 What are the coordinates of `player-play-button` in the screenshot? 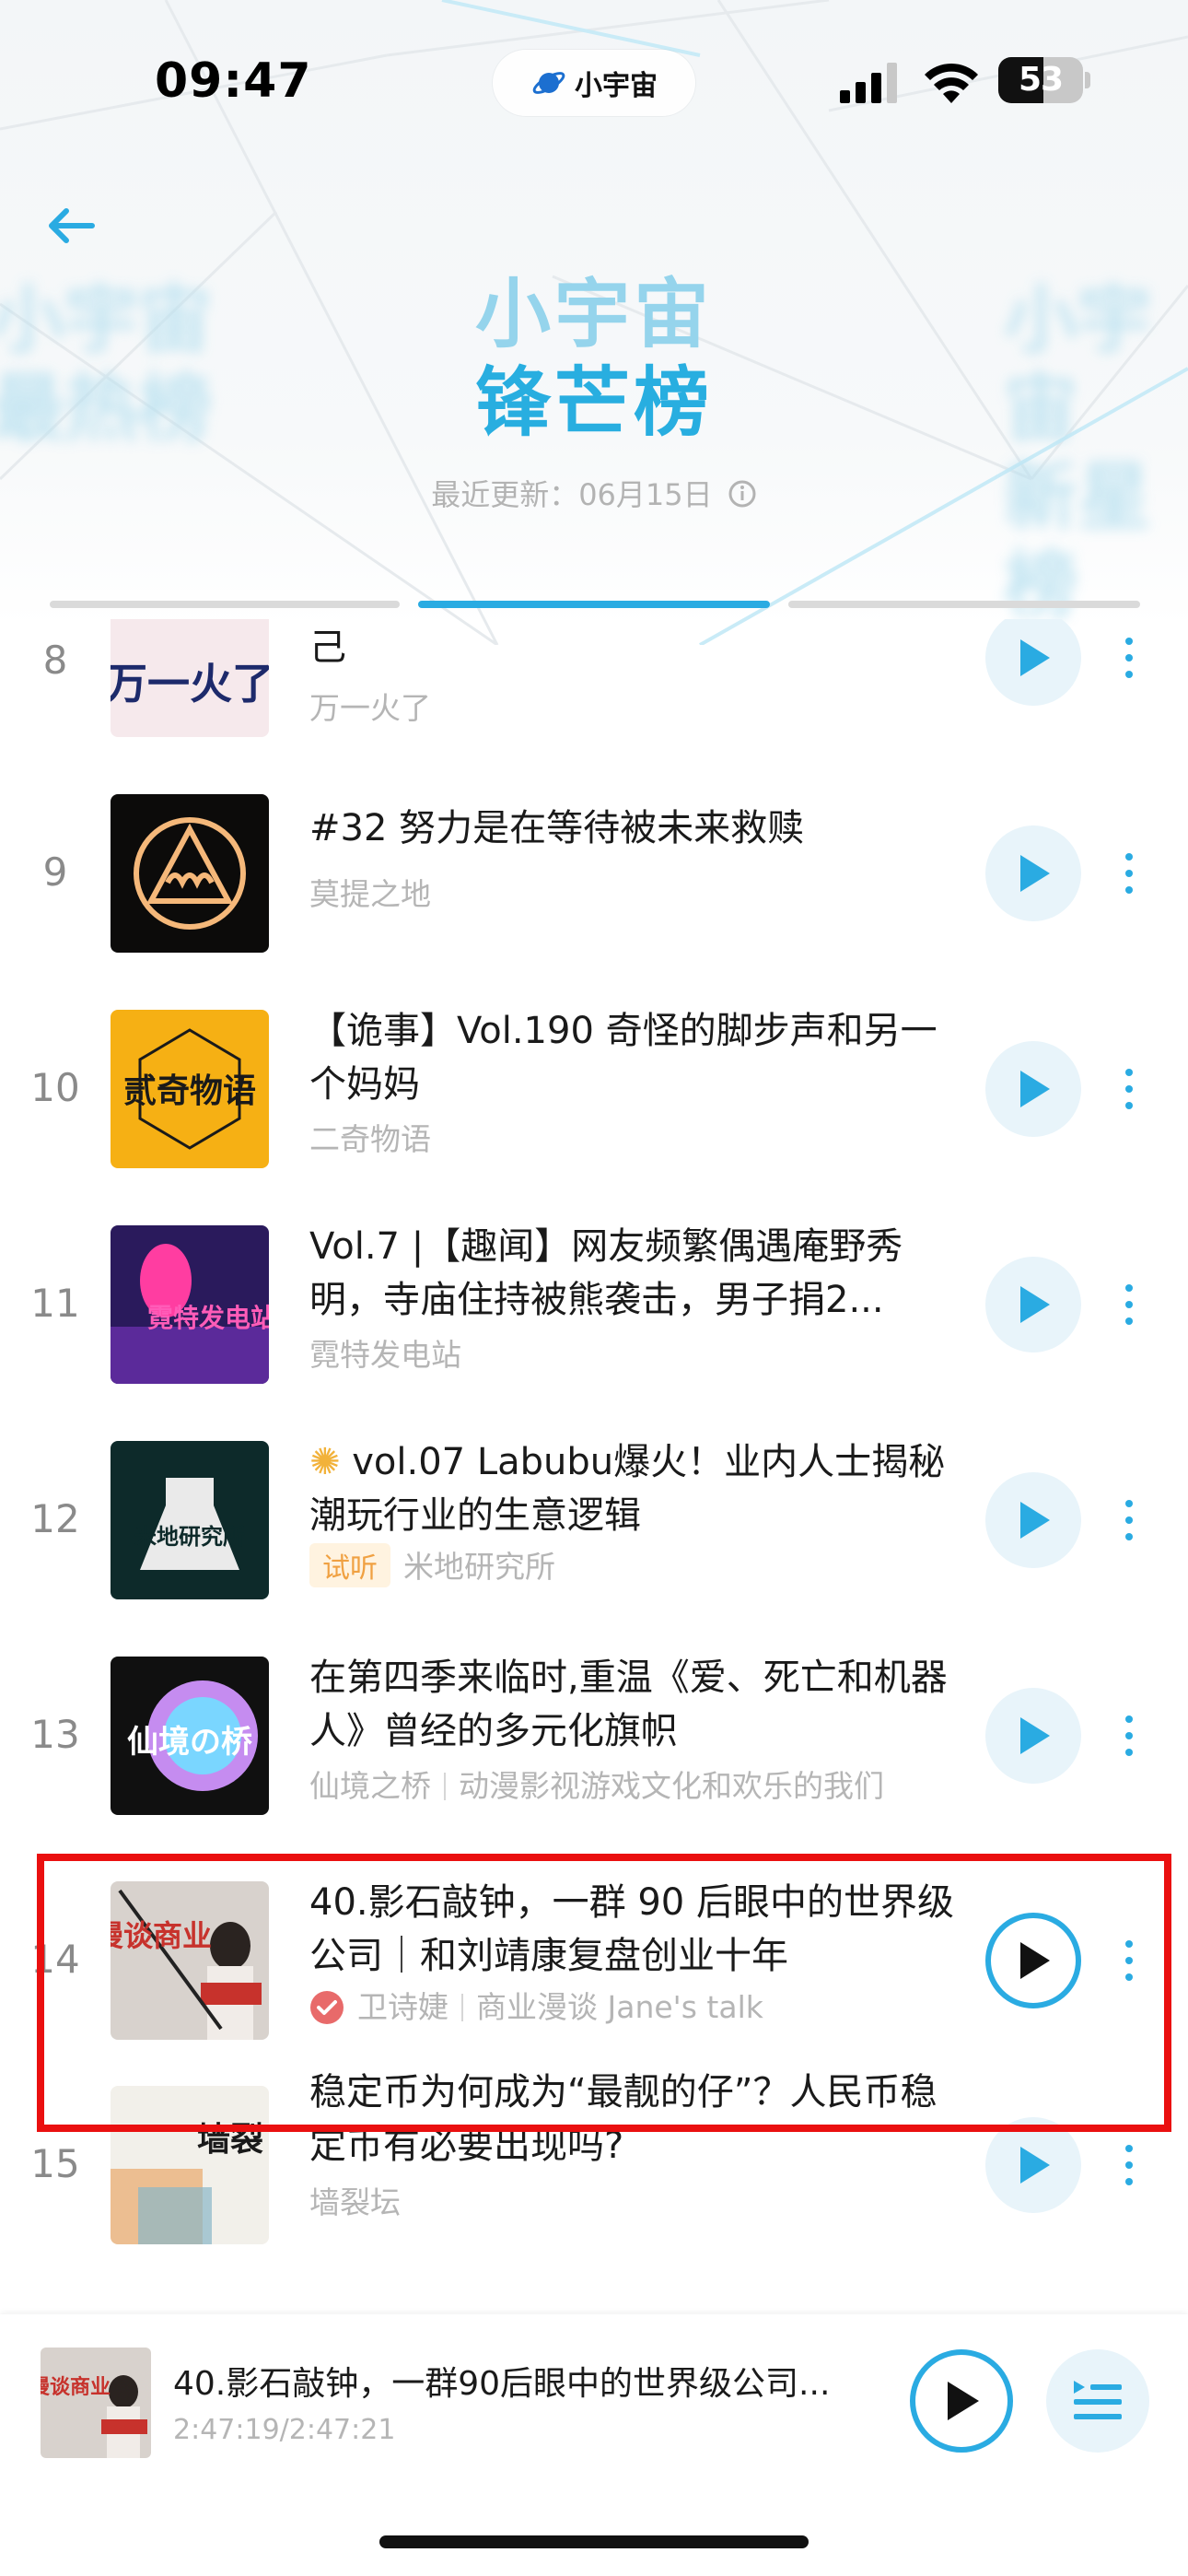 It's located at (961, 2401).